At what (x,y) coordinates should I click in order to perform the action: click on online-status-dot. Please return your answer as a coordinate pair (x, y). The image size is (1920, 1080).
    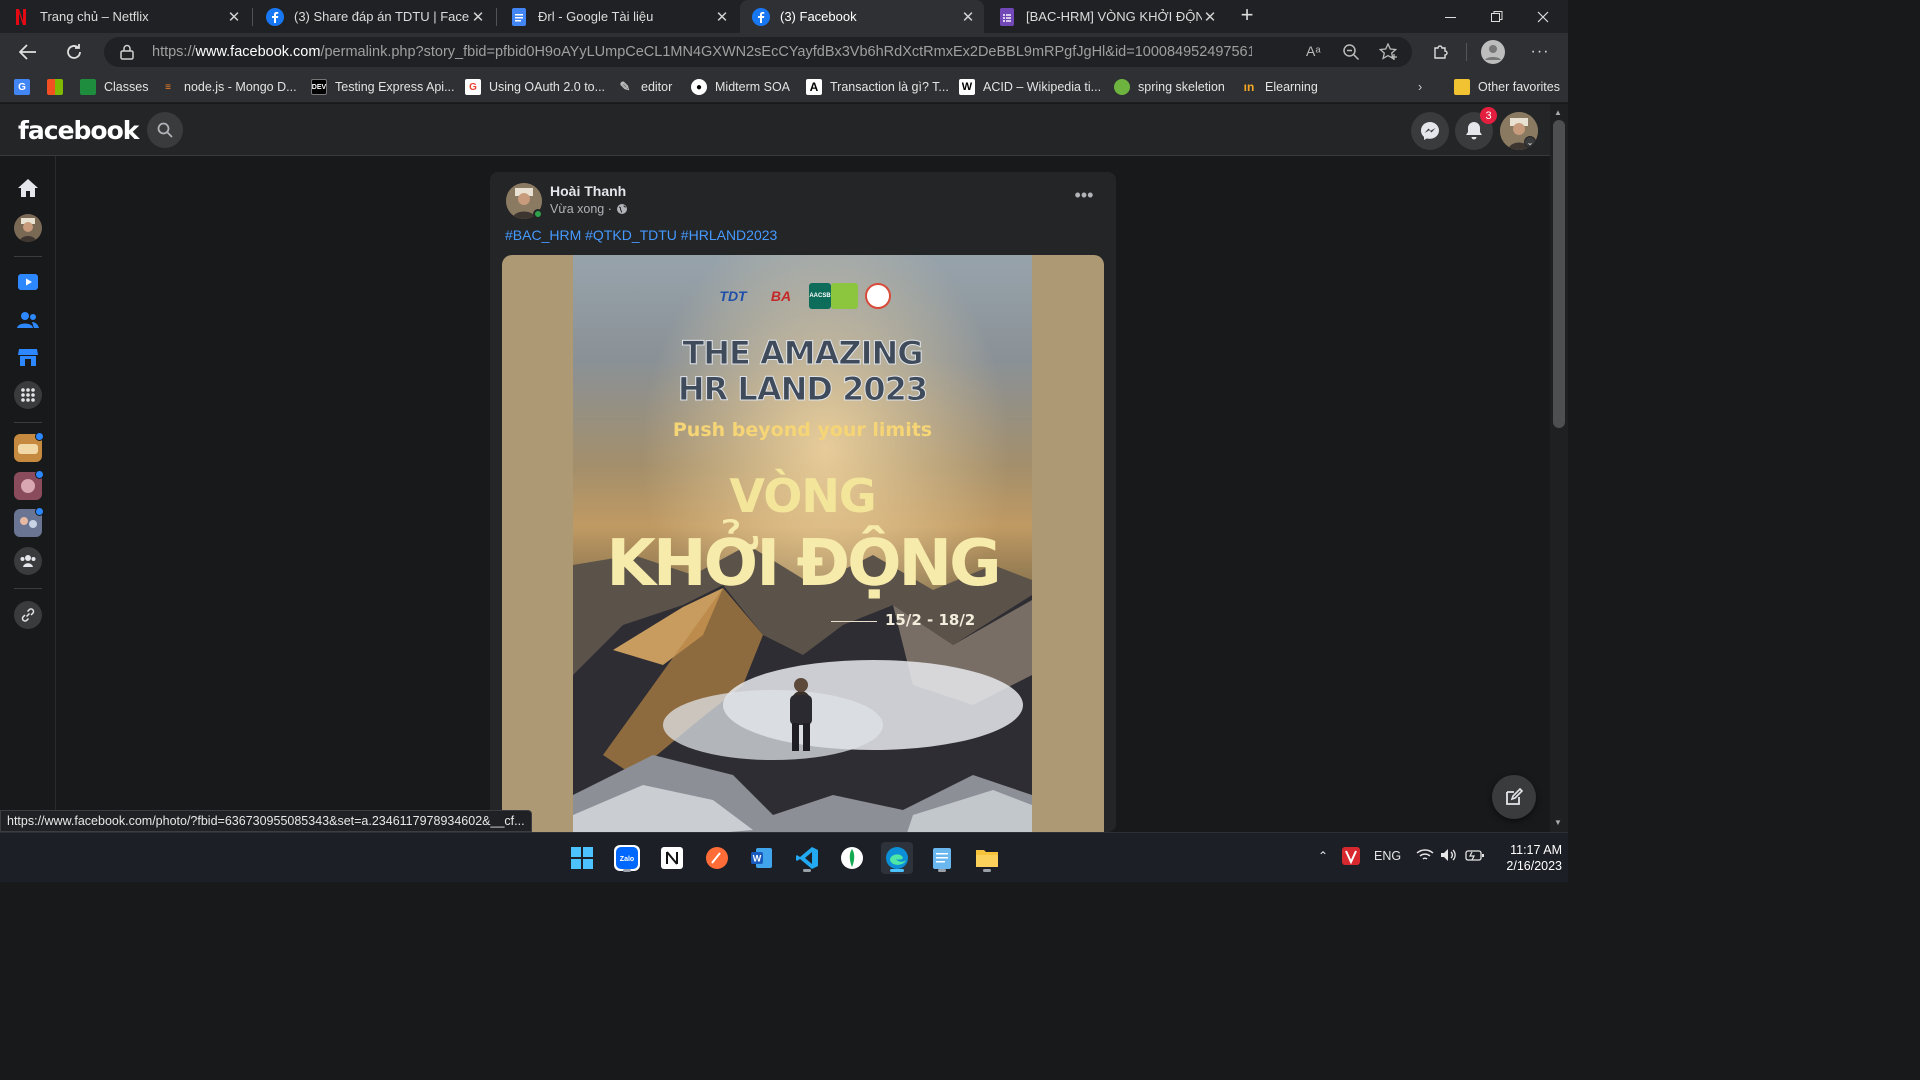
    Looking at the image, I should click on (538, 214).